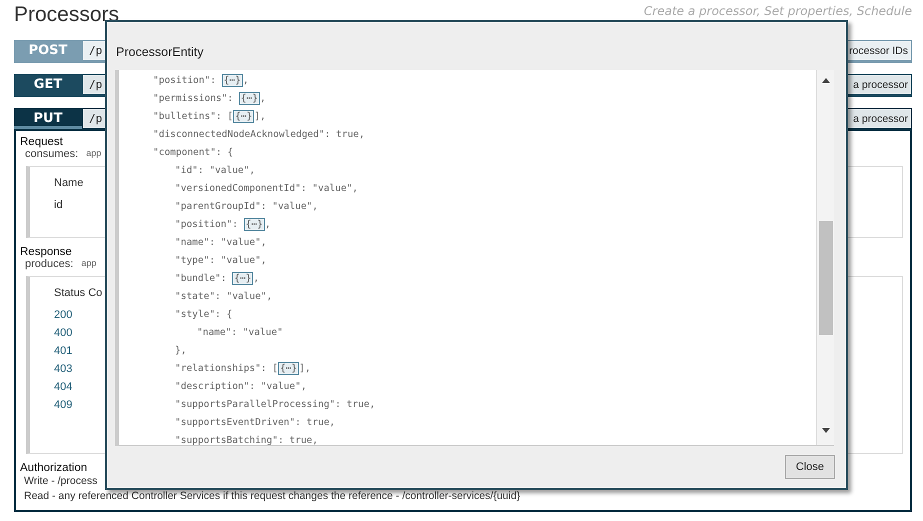 This screenshot has height=521, width=923. Describe the element at coordinates (63, 333) in the screenshot. I see `status-code-link: 400` at that location.